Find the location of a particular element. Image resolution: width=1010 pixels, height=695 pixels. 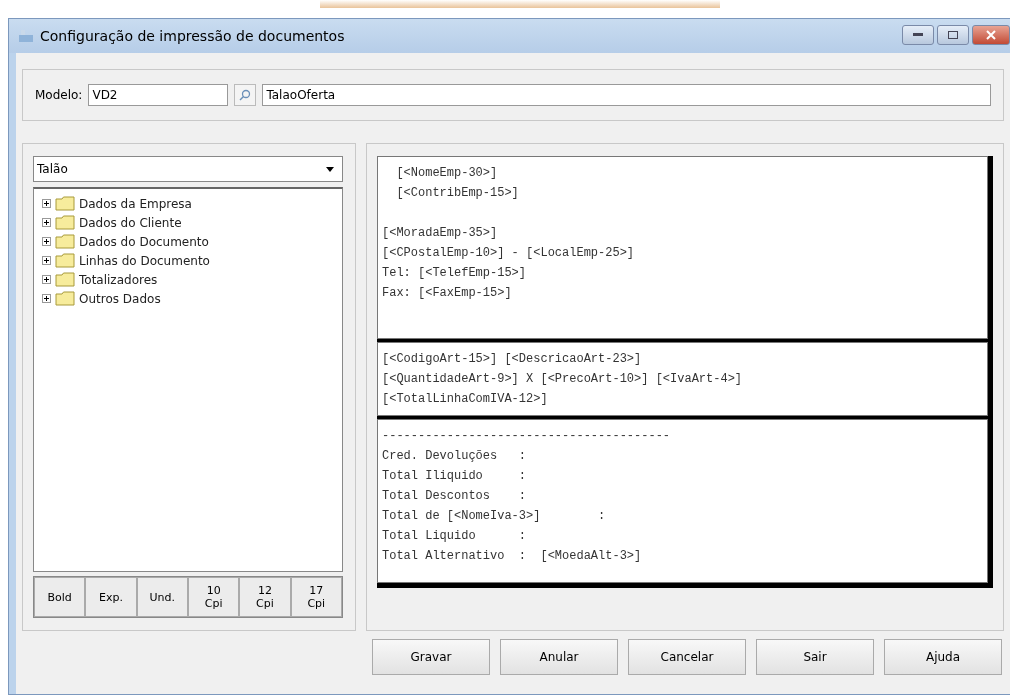

template-line: Tel: [<TelefEmp-15>] is located at coordinates (455, 273).